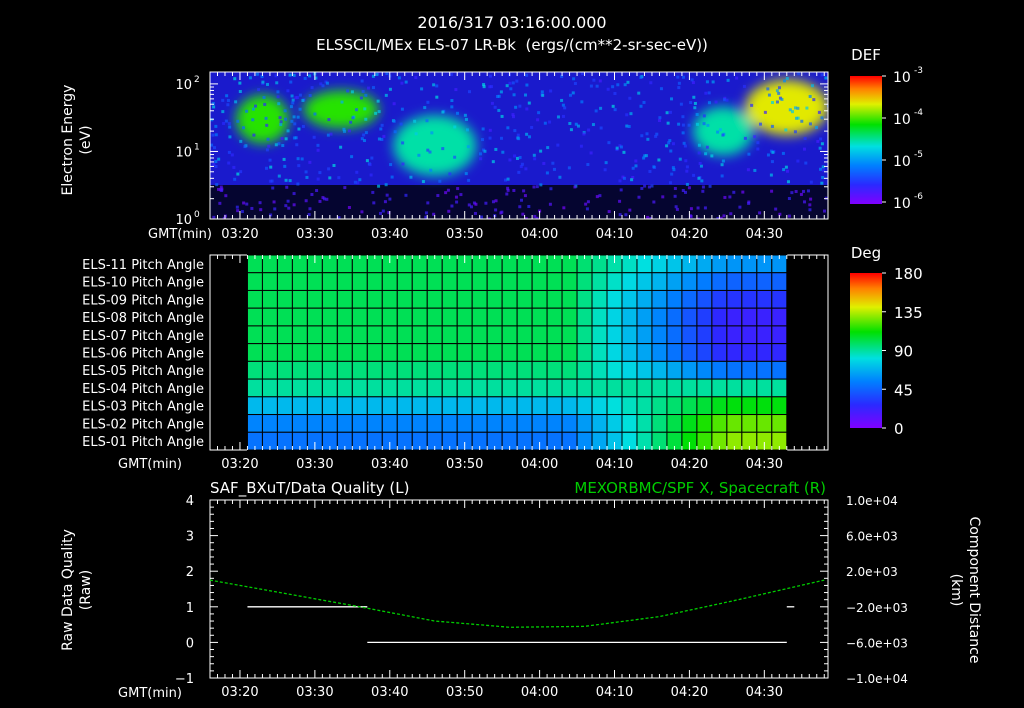 This screenshot has height=708, width=1024. Describe the element at coordinates (190, 501) in the screenshot. I see `quality-left-tick-label: 4` at that location.